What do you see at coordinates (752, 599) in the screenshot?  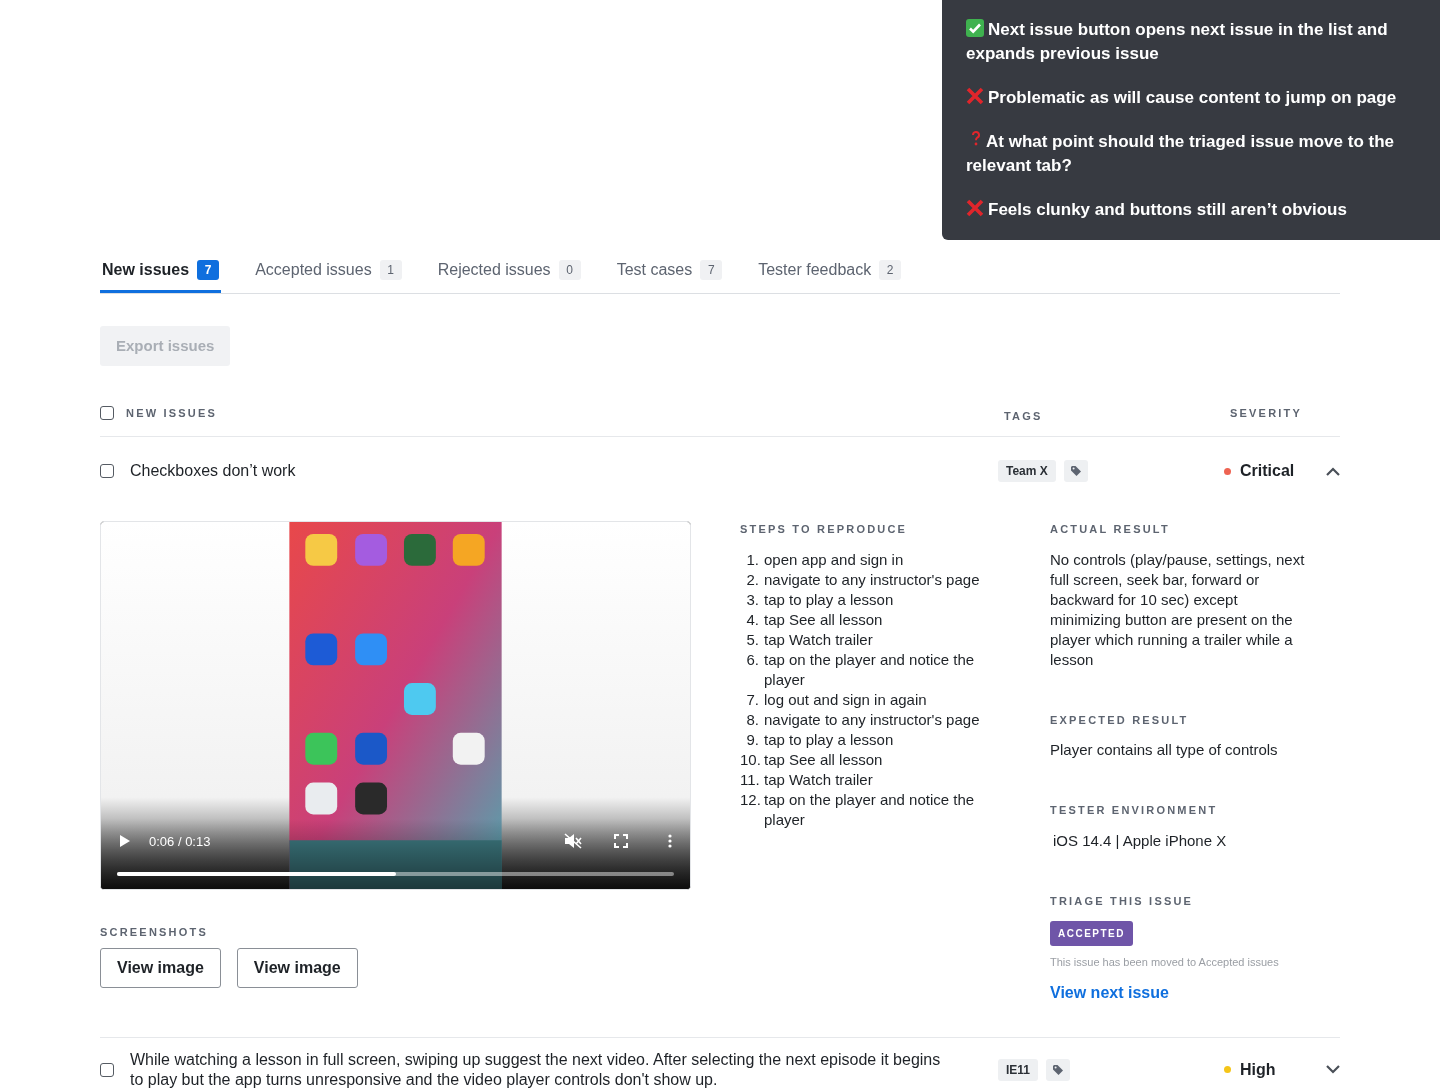 I see `step-number: 3.` at bounding box center [752, 599].